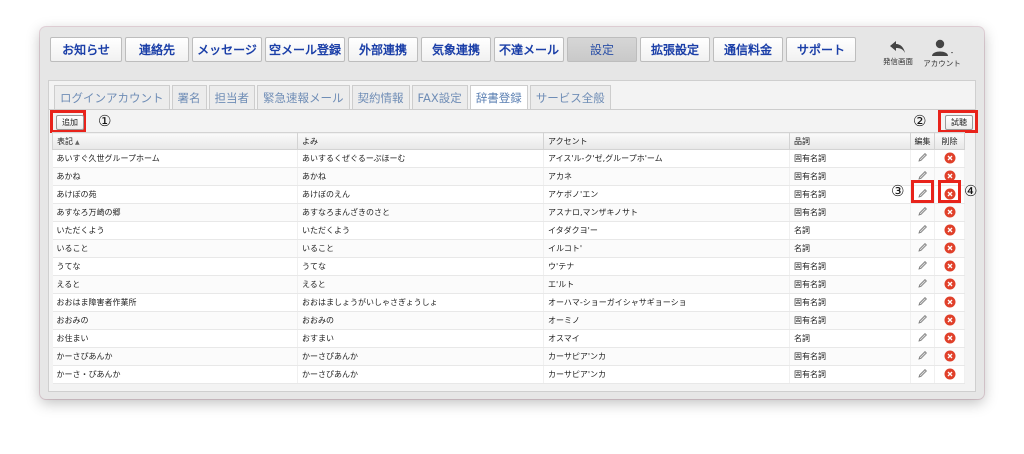 The height and width of the screenshot is (454, 1024). Describe the element at coordinates (666, 266) in the screenshot. I see `cell-accent: ウ'テナ` at that location.